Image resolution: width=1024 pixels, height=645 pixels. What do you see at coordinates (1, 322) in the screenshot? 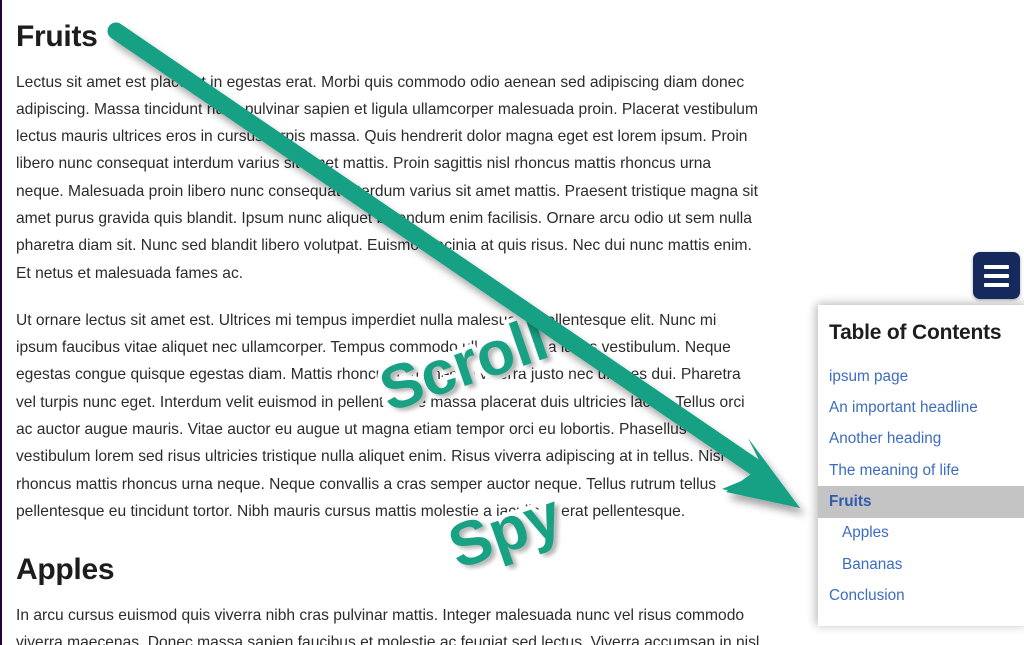
I see `viewport-left-border` at bounding box center [1, 322].